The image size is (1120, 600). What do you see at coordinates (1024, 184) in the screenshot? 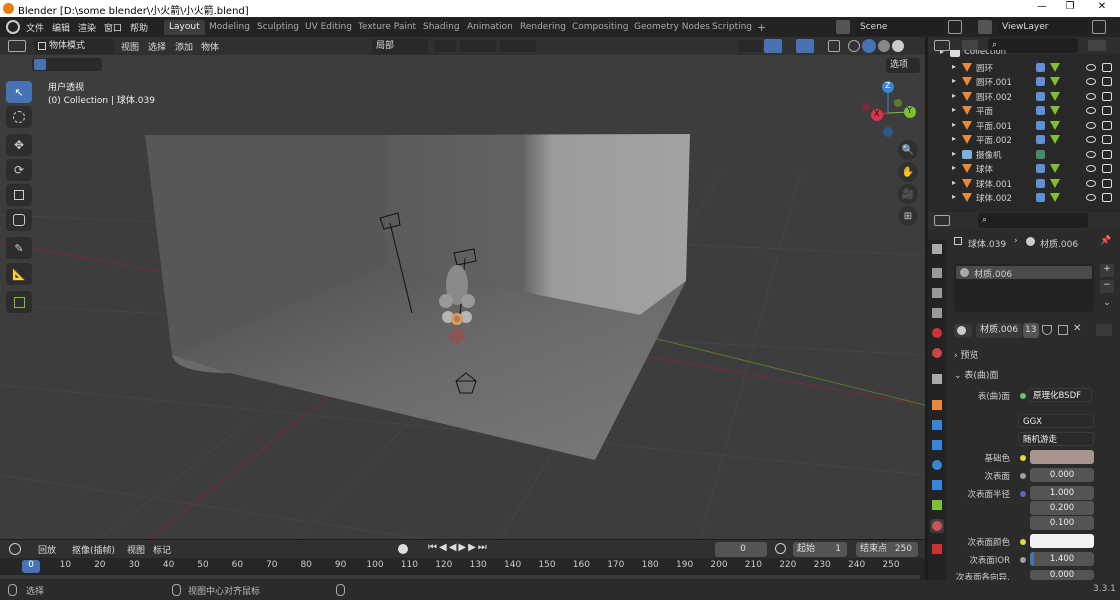
I see `outliner-row: ▸ 球体.001` at bounding box center [1024, 184].